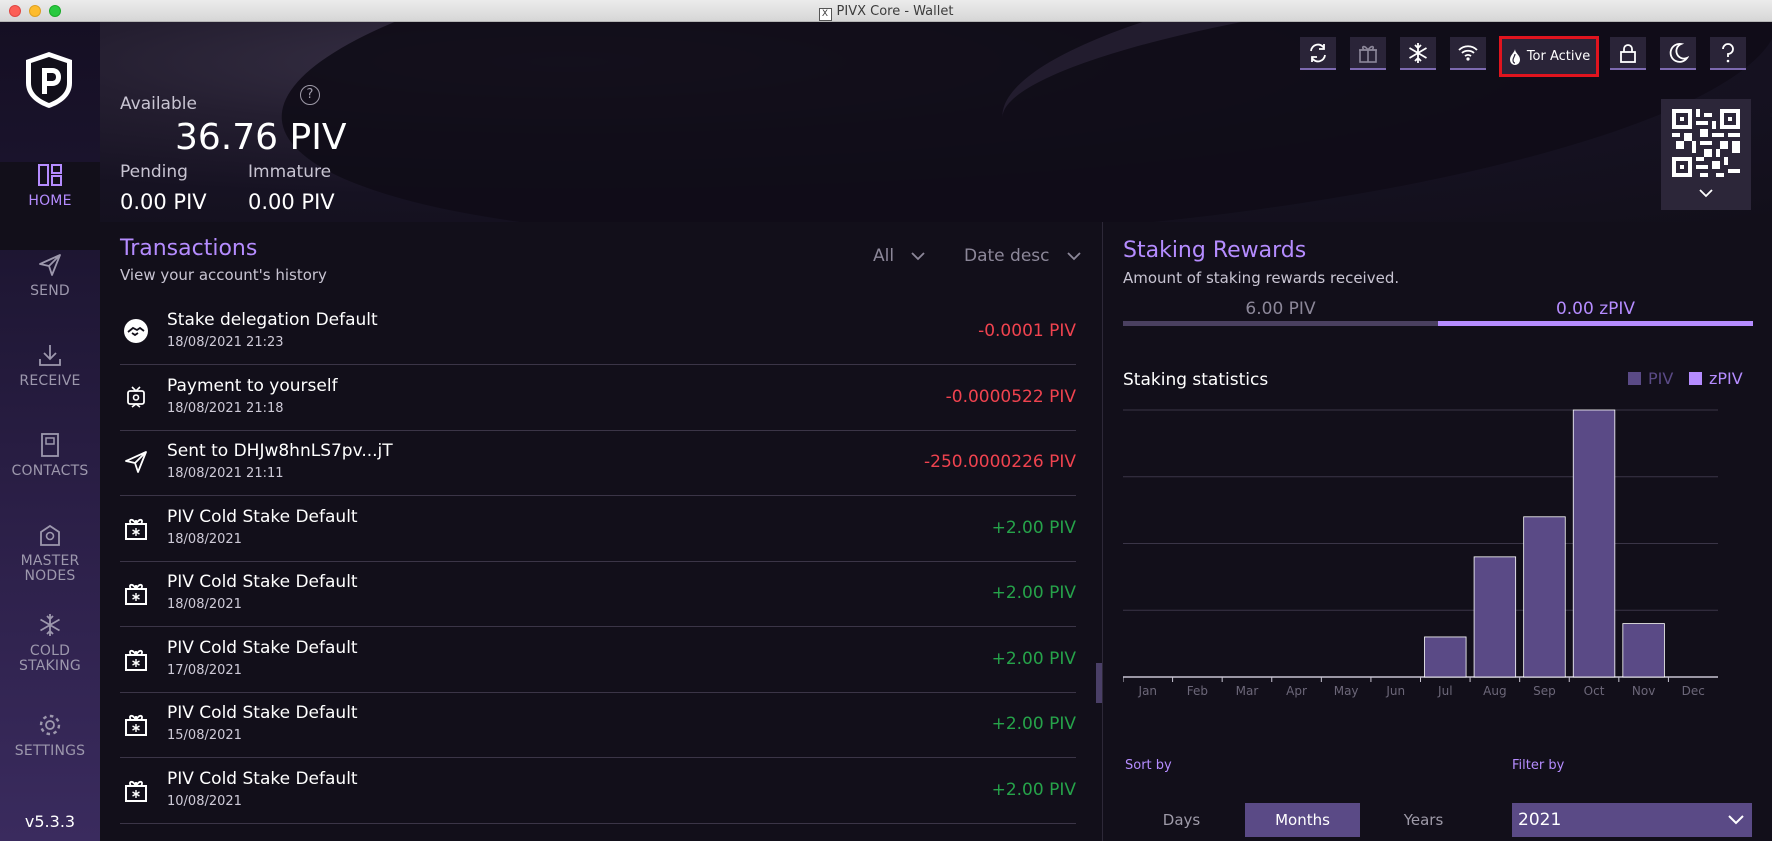 This screenshot has height=841, width=1772. What do you see at coordinates (1099, 683) in the screenshot?
I see `transactions-scrollbar` at bounding box center [1099, 683].